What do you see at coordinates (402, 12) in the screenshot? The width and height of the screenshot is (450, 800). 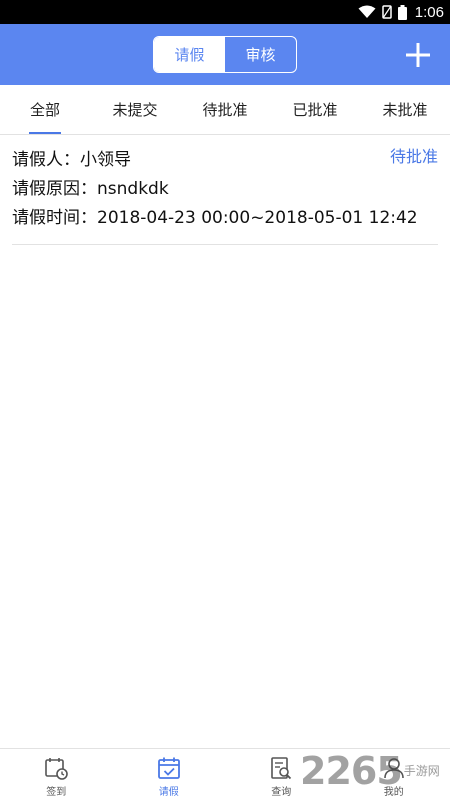 I see `battery-icon` at bounding box center [402, 12].